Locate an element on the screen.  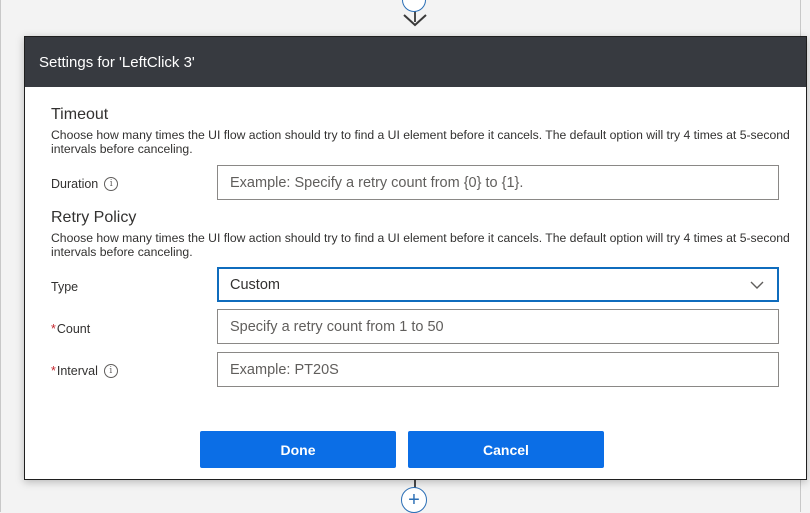
count-input is located at coordinates (498, 326).